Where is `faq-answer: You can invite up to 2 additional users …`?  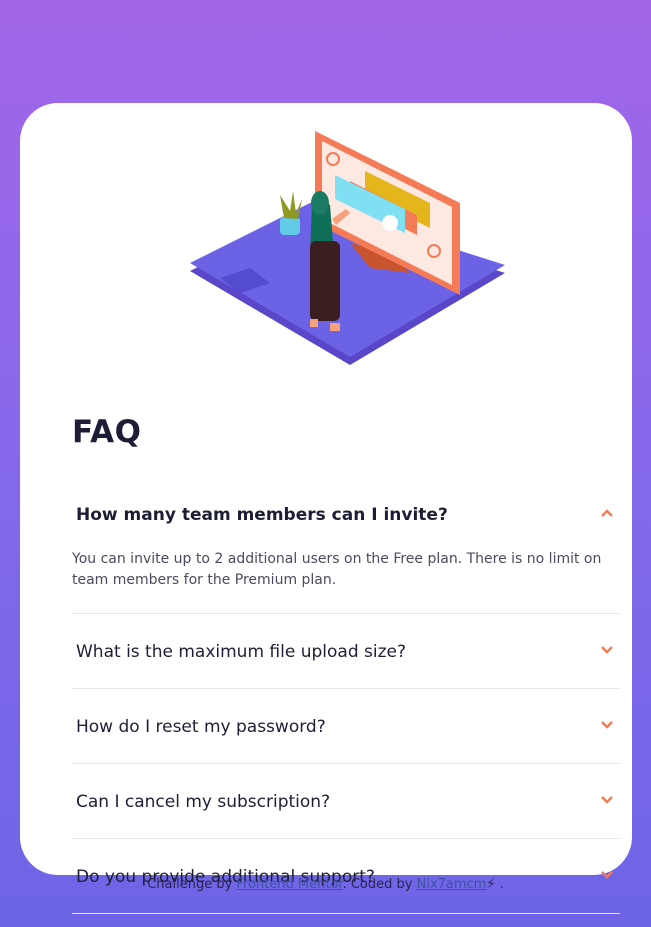
faq-answer: You can invite up to 2 additional users … is located at coordinates (337, 569).